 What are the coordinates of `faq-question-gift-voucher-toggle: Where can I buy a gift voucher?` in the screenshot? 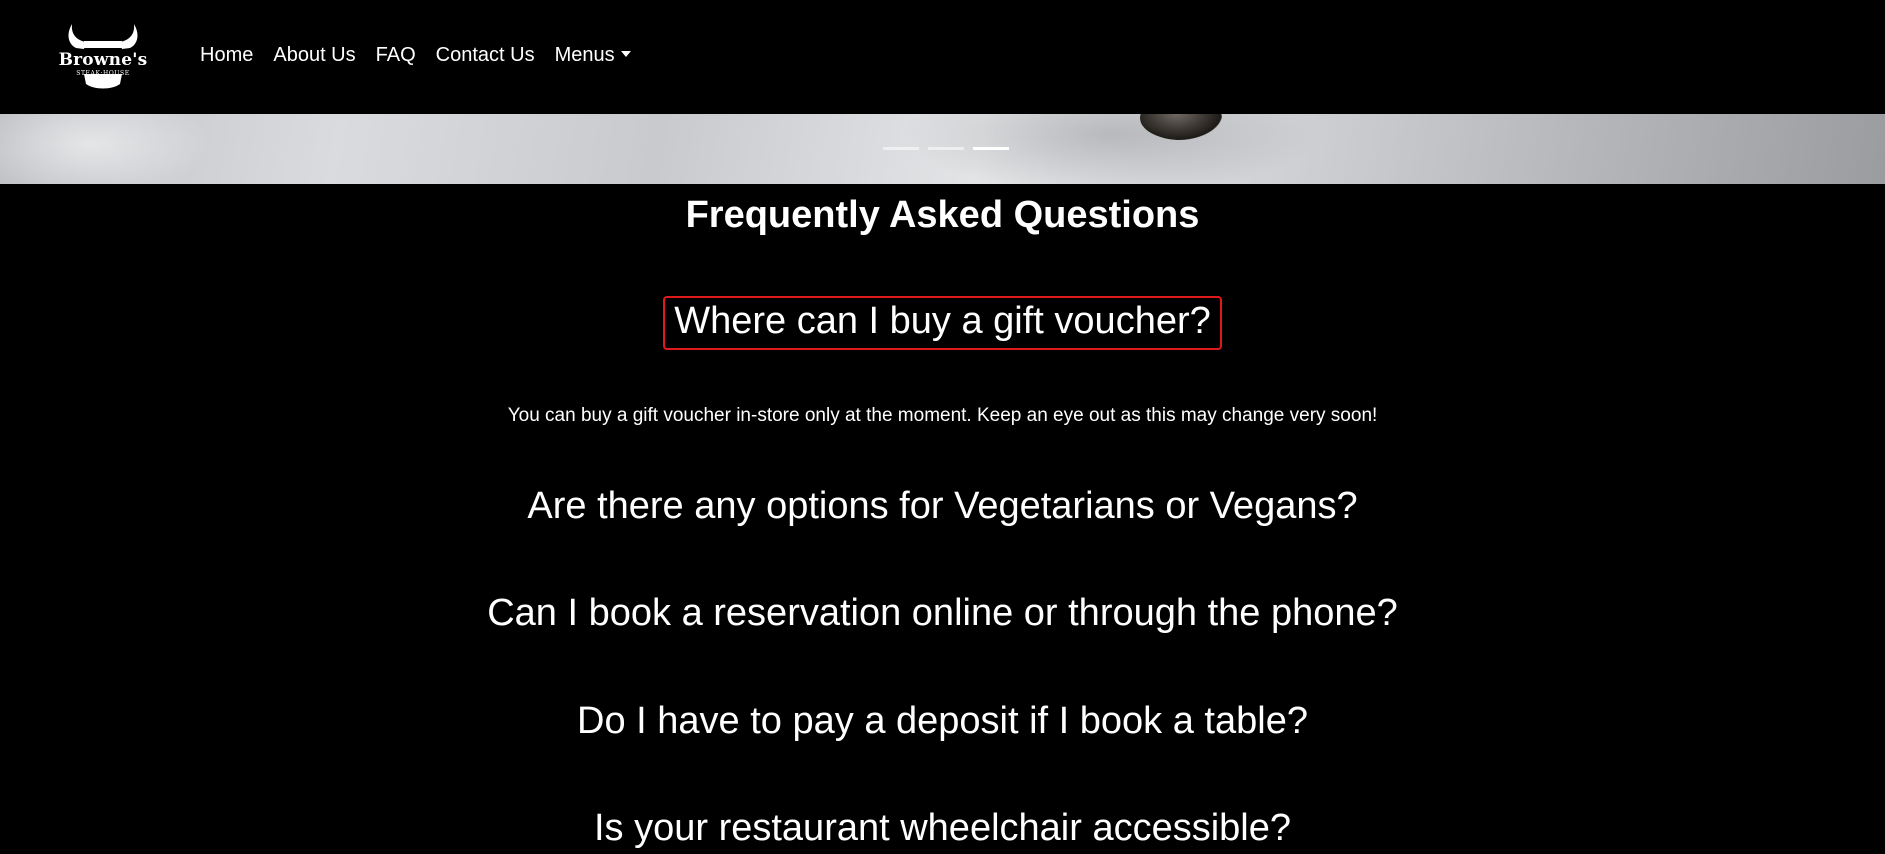 It's located at (942, 323).